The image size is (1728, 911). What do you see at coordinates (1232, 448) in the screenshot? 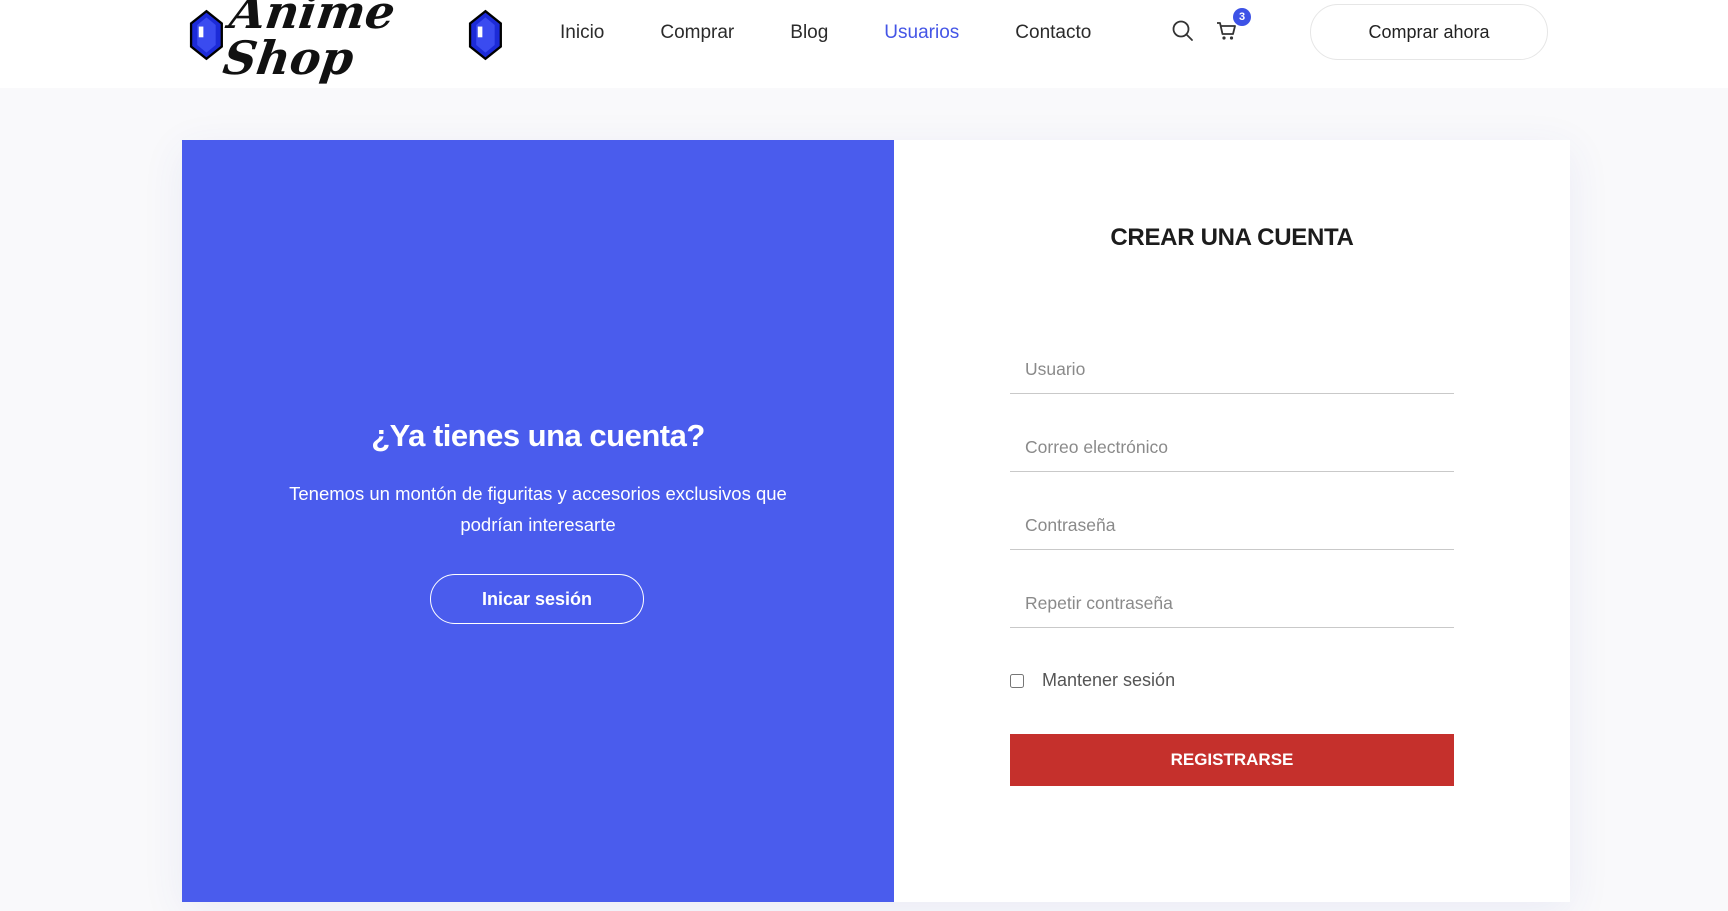
I see `email-field` at bounding box center [1232, 448].